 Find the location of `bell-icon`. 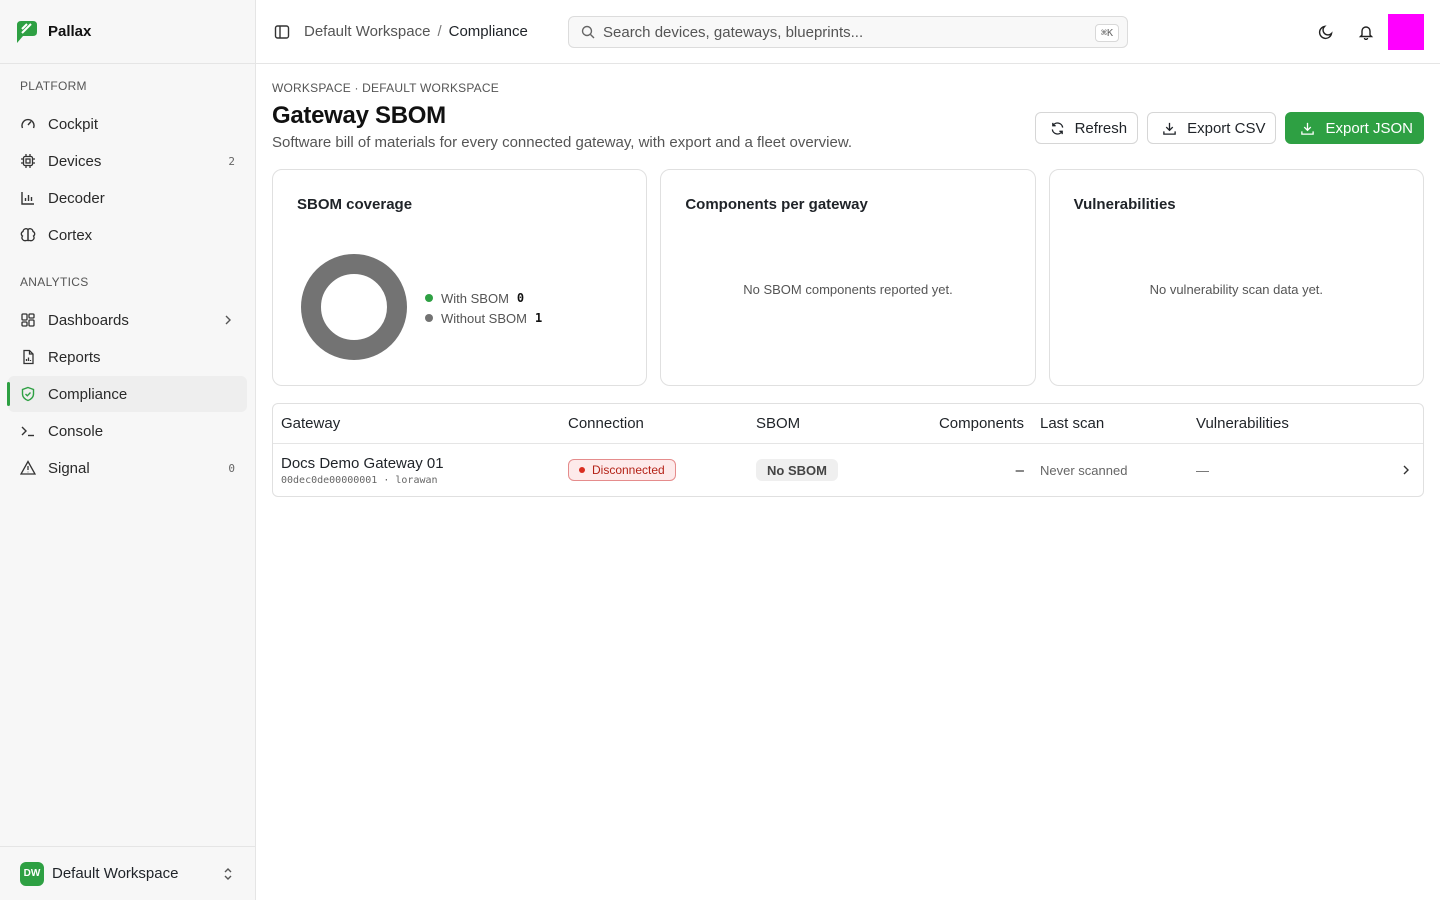

bell-icon is located at coordinates (1366, 33).